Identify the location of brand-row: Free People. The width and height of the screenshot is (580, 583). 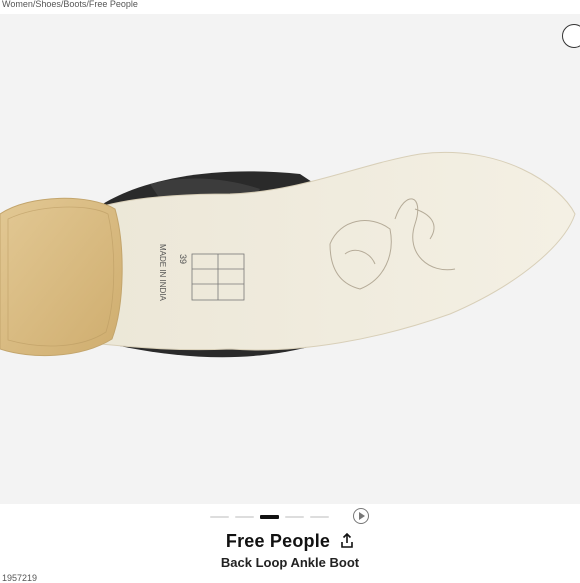
(290, 541).